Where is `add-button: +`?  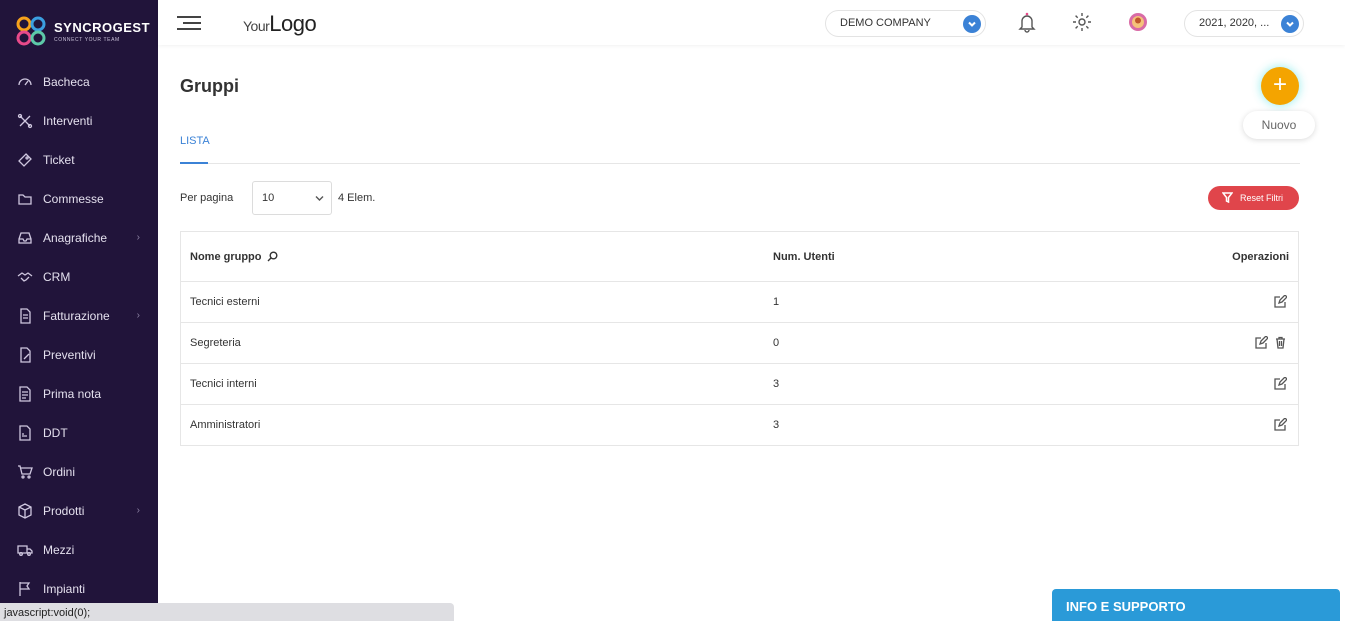
add-button: + is located at coordinates (1280, 86).